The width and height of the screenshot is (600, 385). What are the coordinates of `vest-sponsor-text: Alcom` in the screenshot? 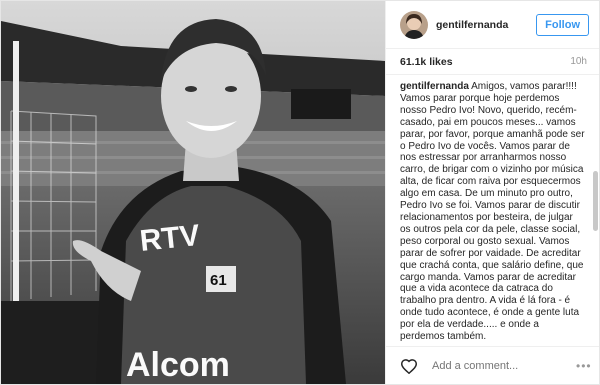 It's located at (178, 365).